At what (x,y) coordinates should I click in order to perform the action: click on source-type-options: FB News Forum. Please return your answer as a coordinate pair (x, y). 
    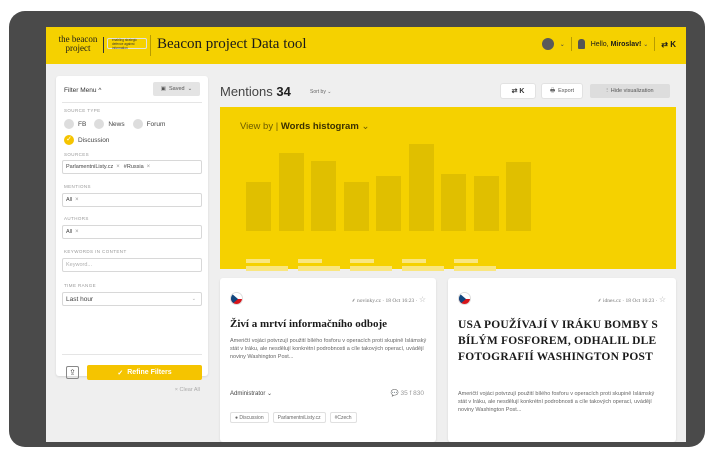
    Looking at the image, I should click on (114, 124).